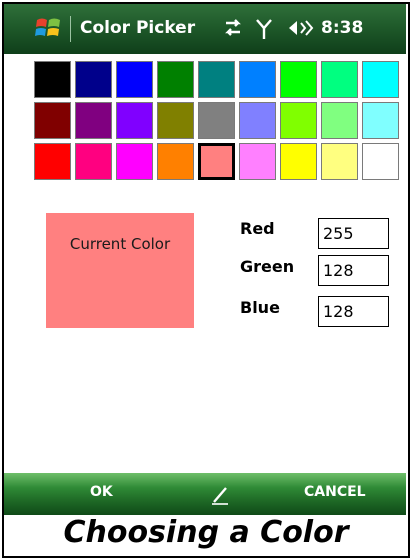 Image resolution: width=412 pixels, height=560 pixels. I want to click on blue-value-field: 128, so click(353, 311).